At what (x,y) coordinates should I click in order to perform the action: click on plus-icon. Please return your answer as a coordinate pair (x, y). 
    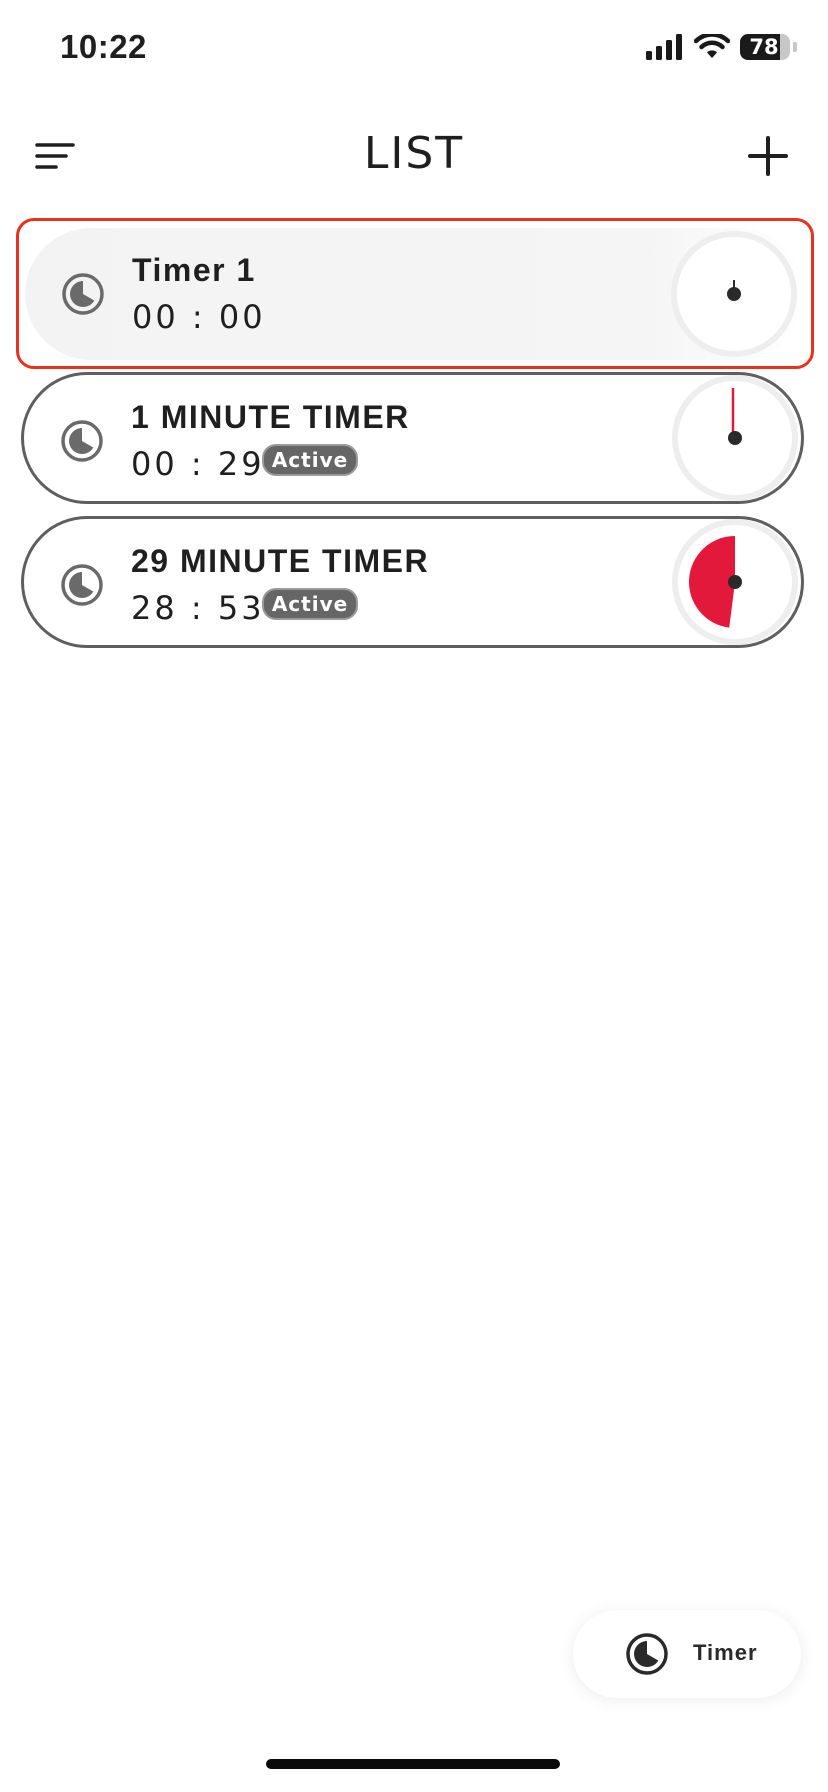
    Looking at the image, I should click on (768, 156).